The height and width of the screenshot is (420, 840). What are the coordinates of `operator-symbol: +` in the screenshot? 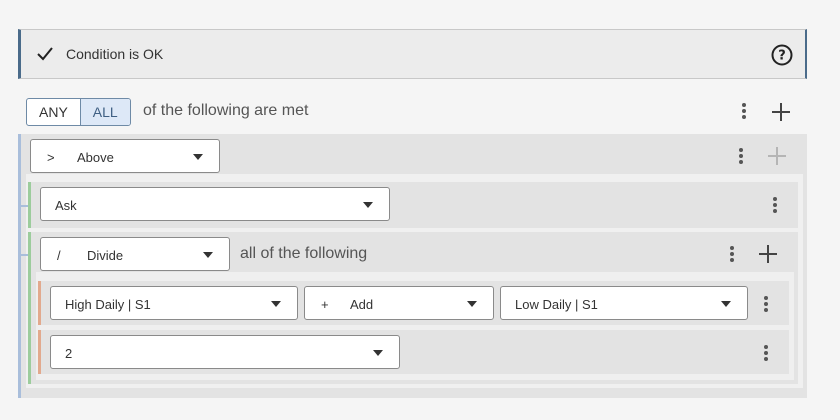 It's located at (325, 304).